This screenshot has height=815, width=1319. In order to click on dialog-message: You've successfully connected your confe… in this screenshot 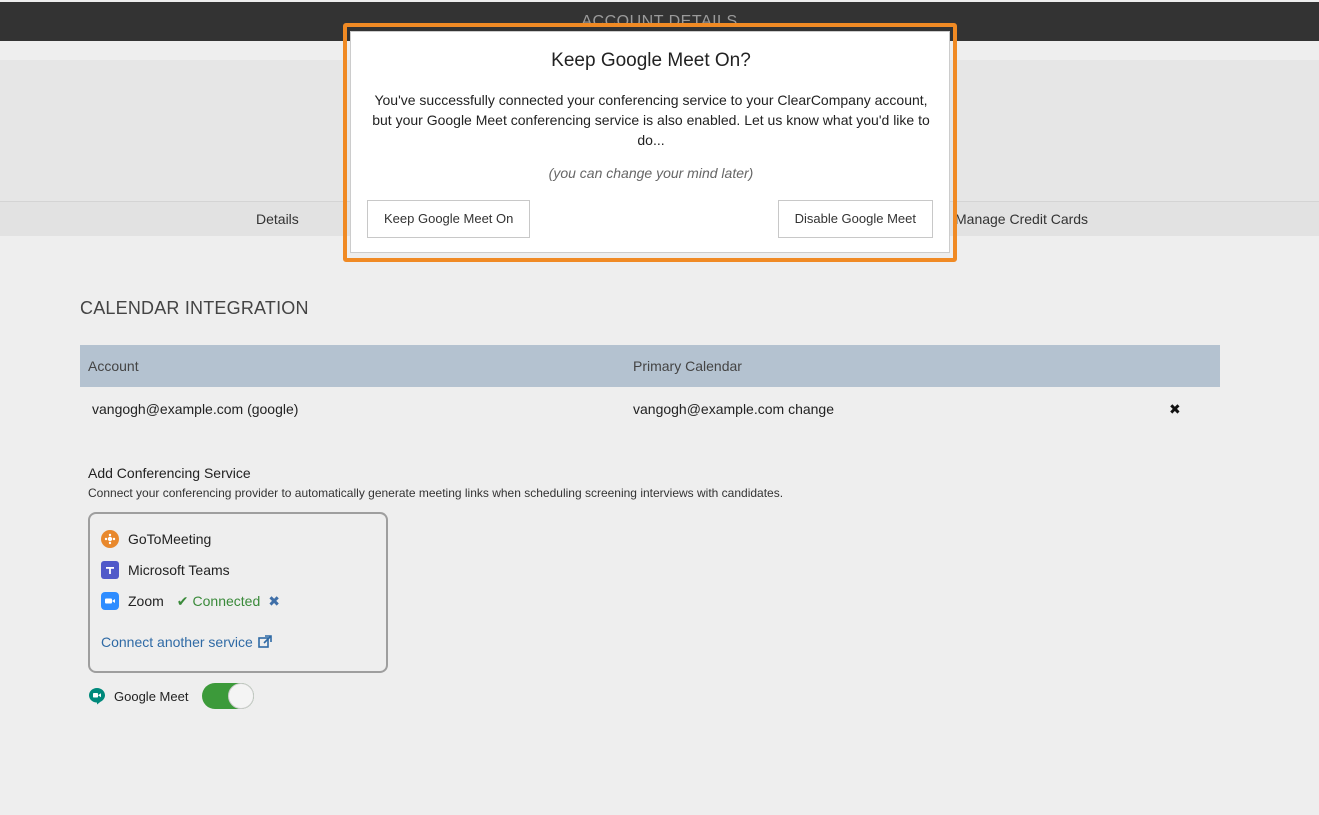, I will do `click(651, 120)`.